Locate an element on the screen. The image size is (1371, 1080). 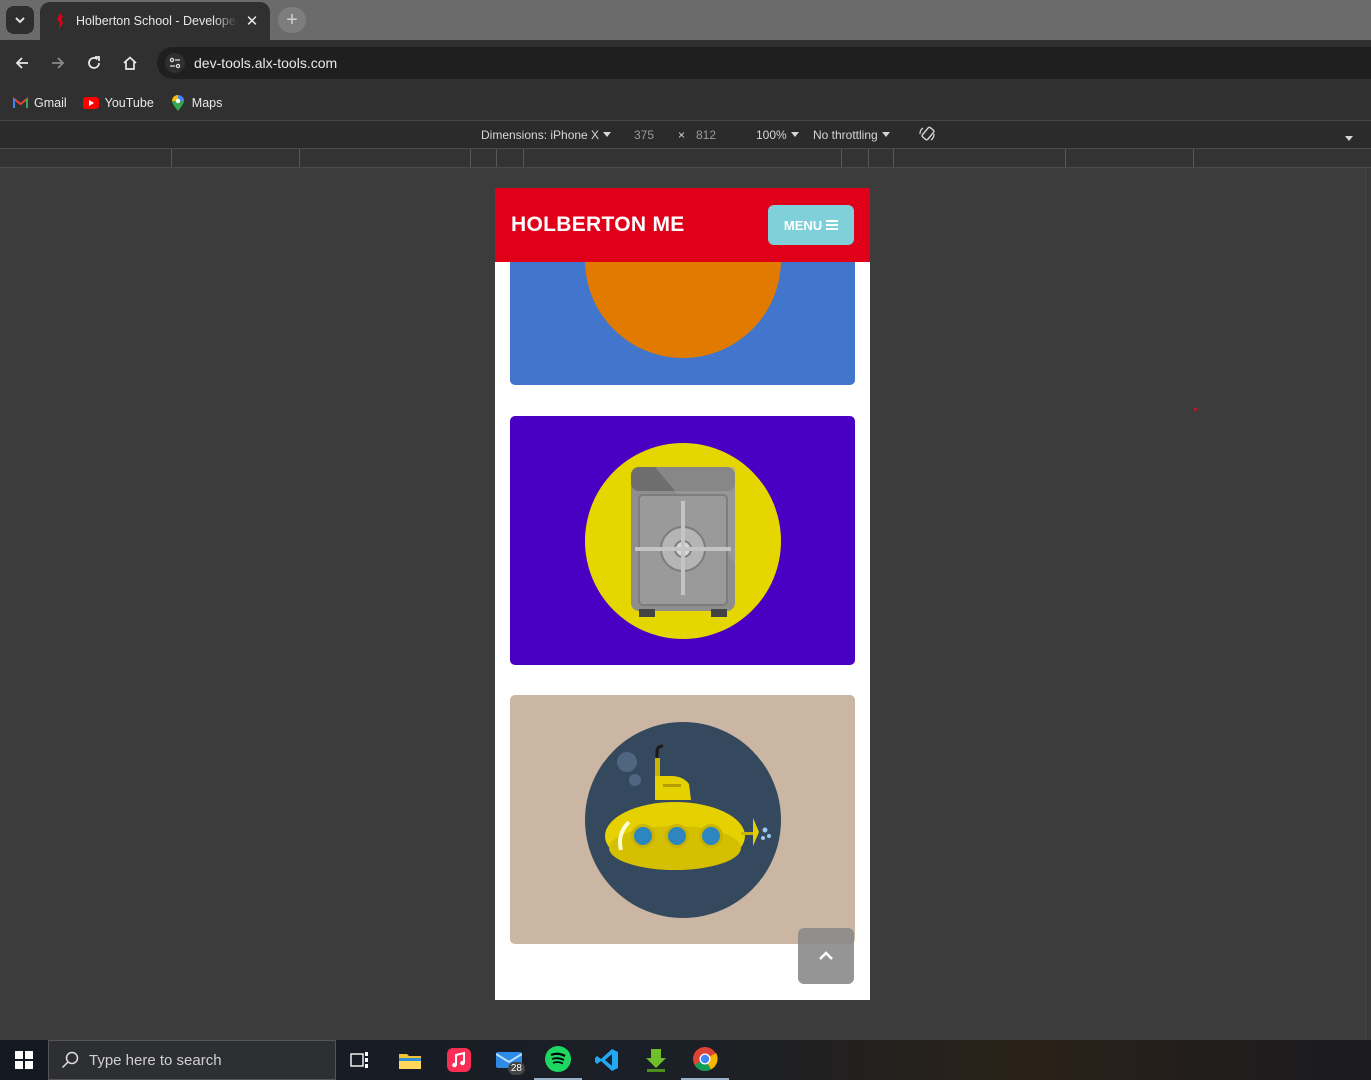
chevron-up-icon is located at coordinates (826, 955).